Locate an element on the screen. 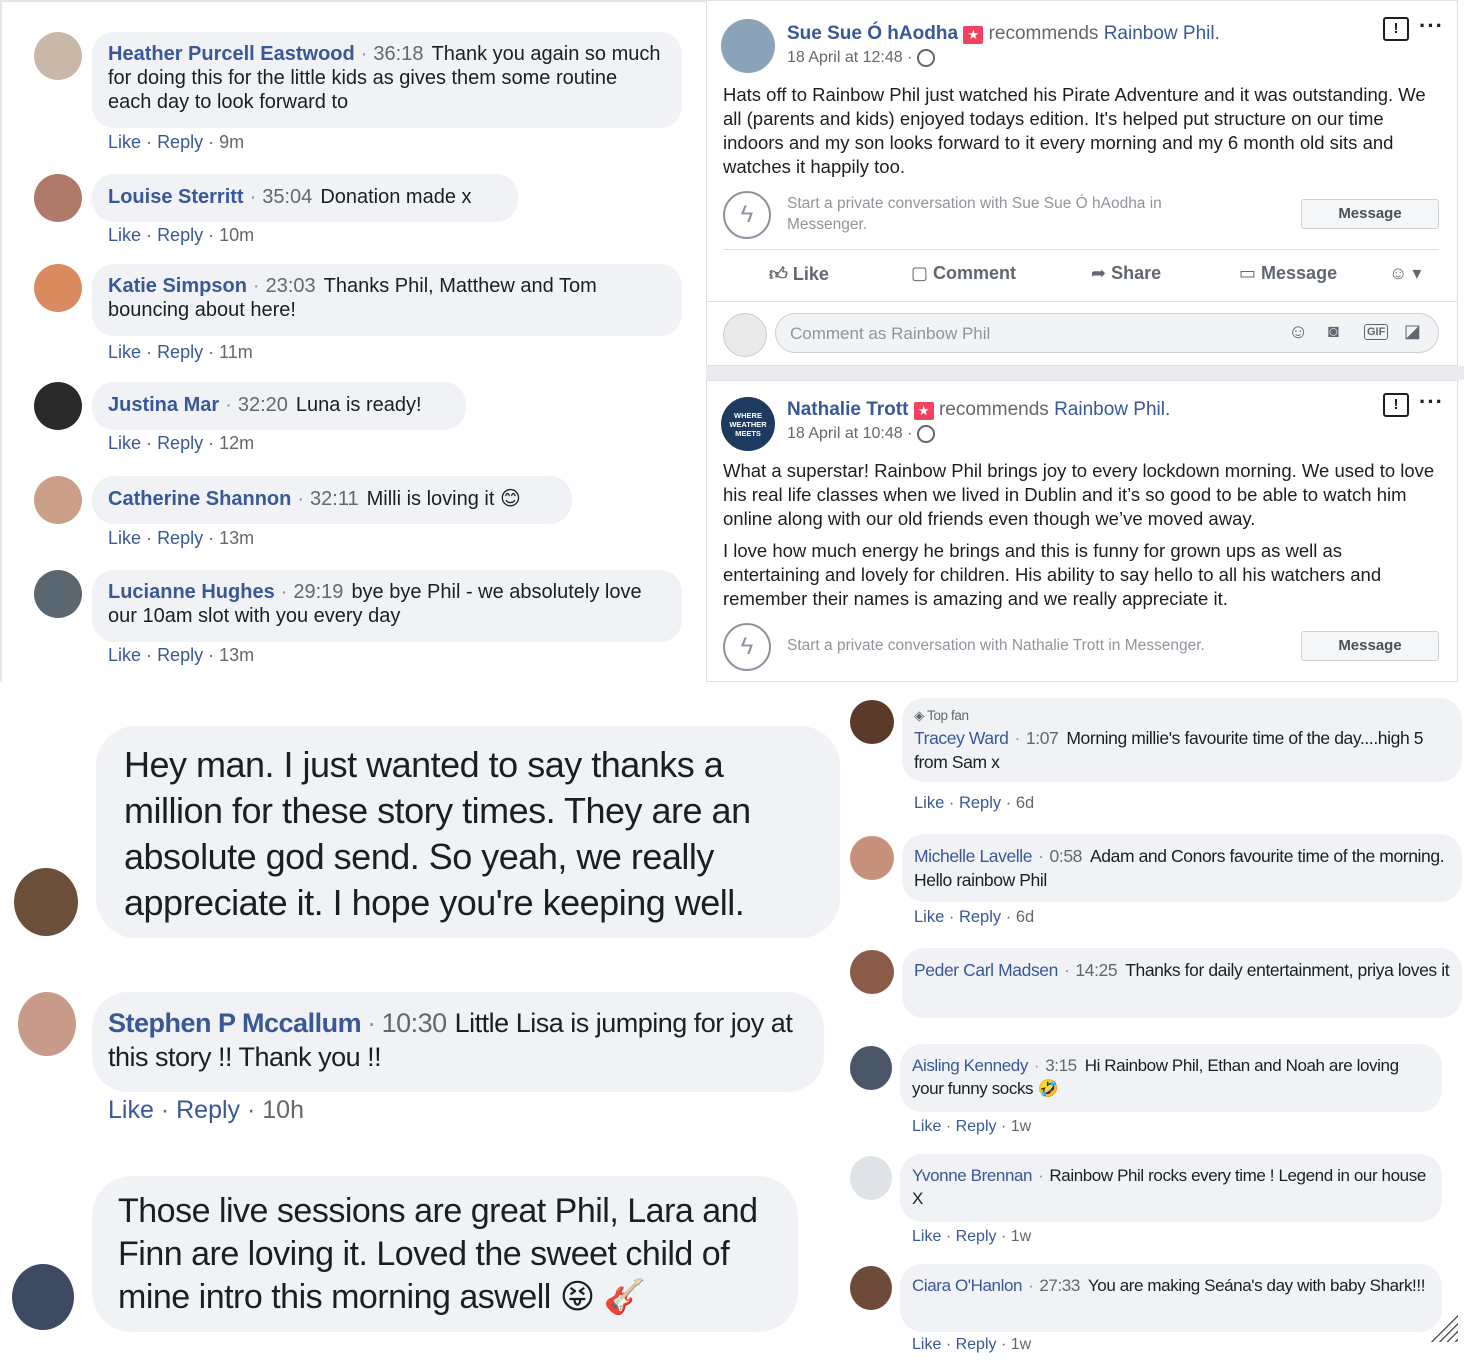  comment-input: Comment as Rainbow Phil ☺ ◙ GIF ◪ is located at coordinates (1107, 333).